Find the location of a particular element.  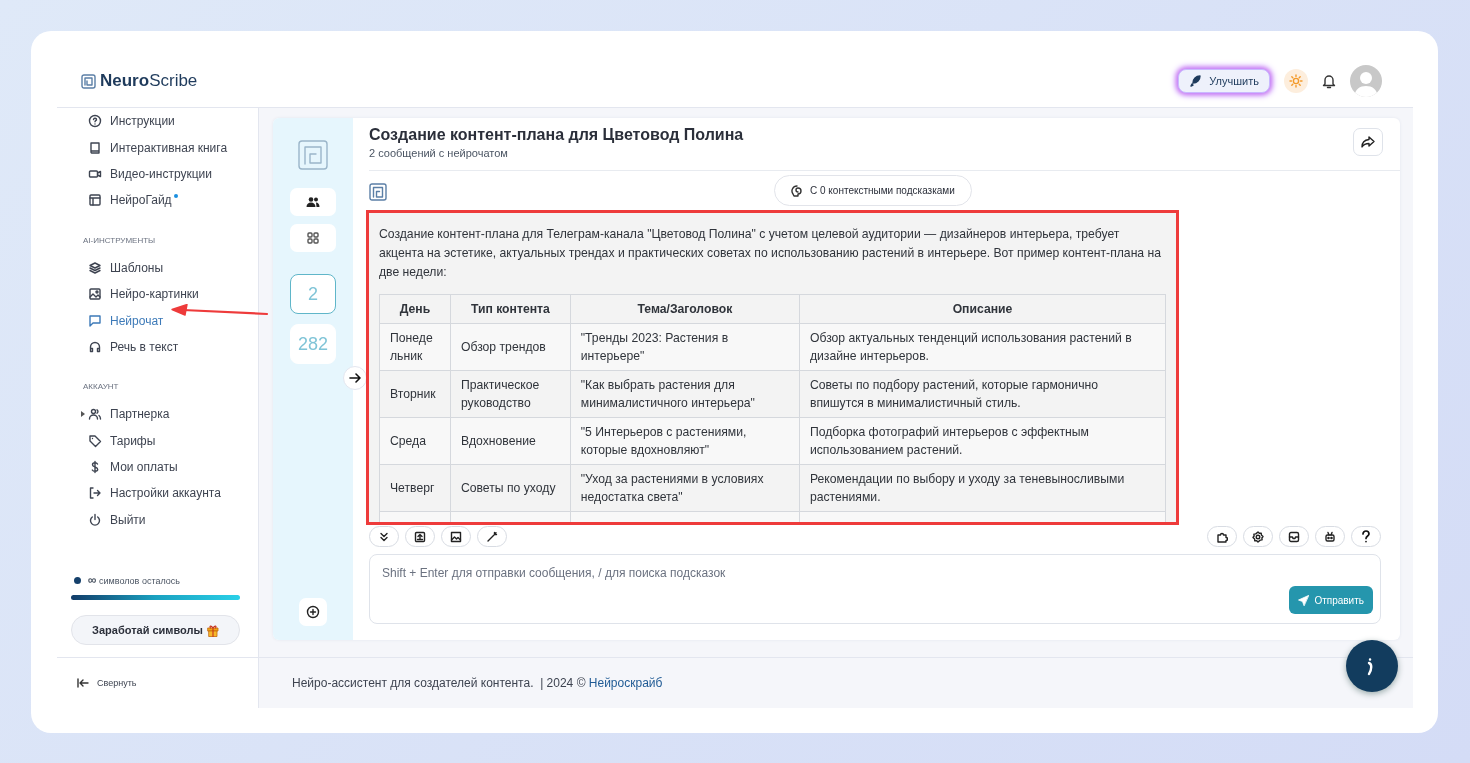

chevrons-down-button is located at coordinates (384, 536).